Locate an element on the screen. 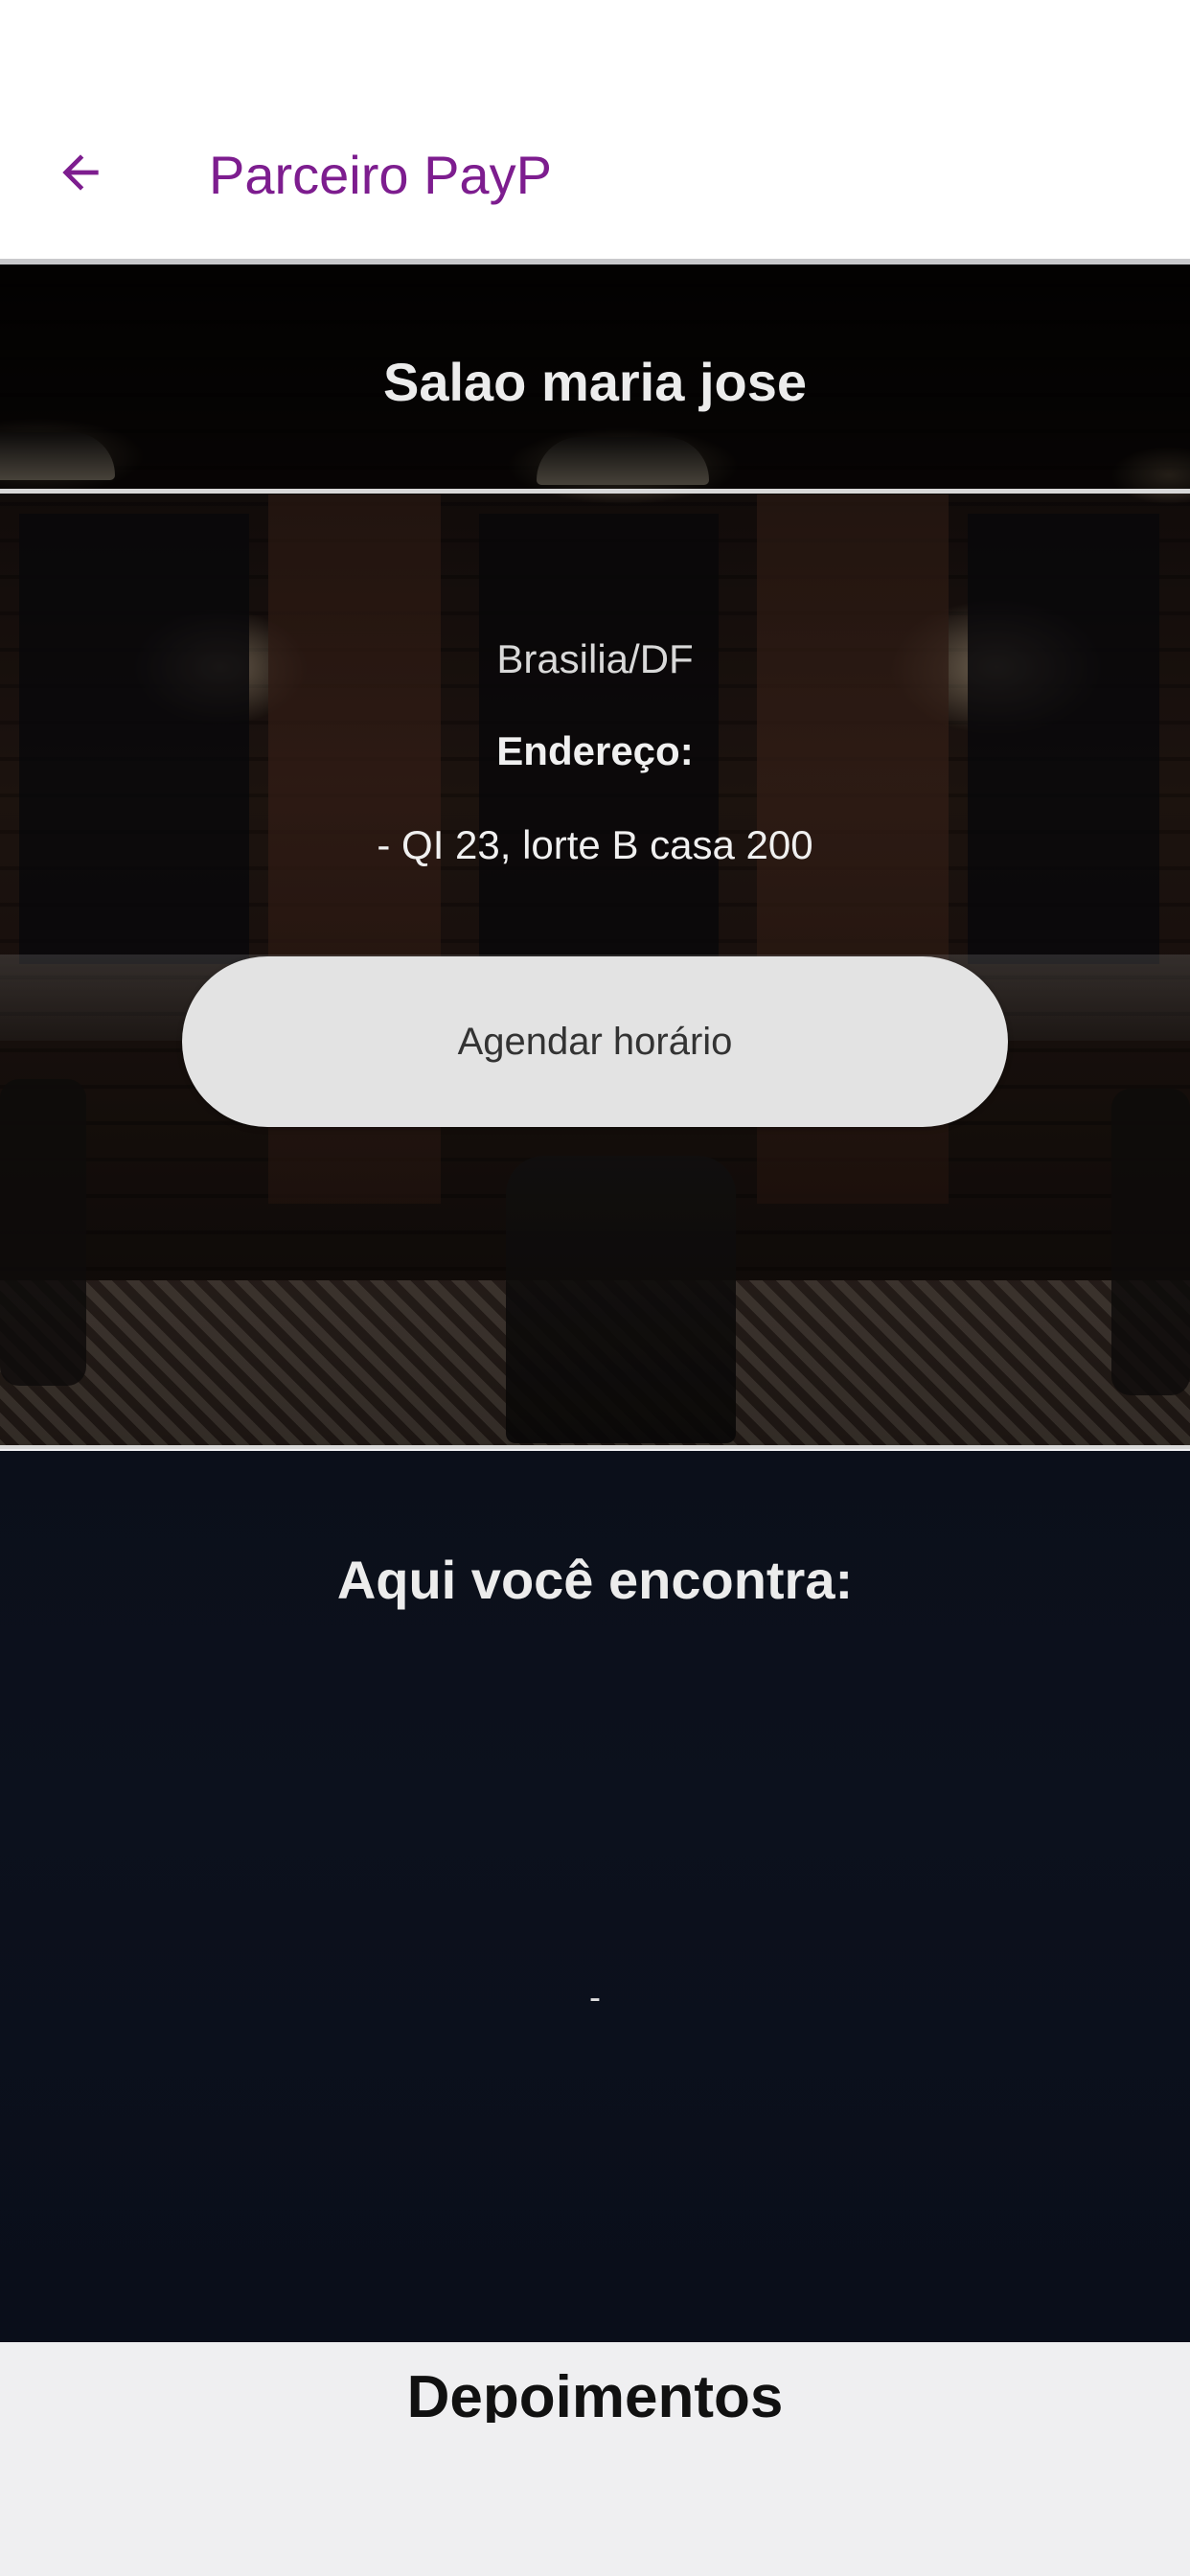 The width and height of the screenshot is (1190, 2576). services-list: - is located at coordinates (595, 1997).